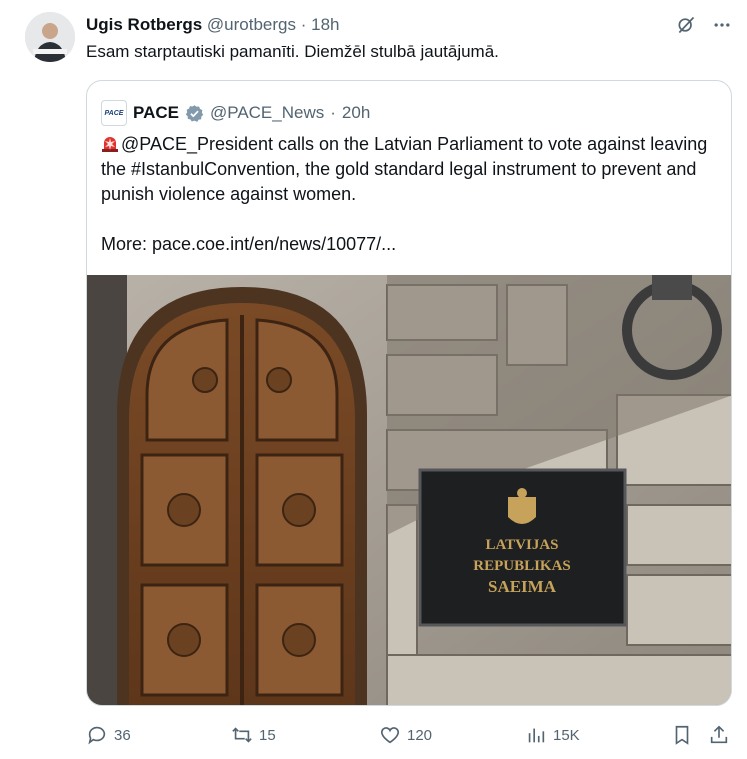 This screenshot has width=747, height=759. Describe the element at coordinates (144, 24) in the screenshot. I see `author-name: Ugis Rotbergs` at that location.